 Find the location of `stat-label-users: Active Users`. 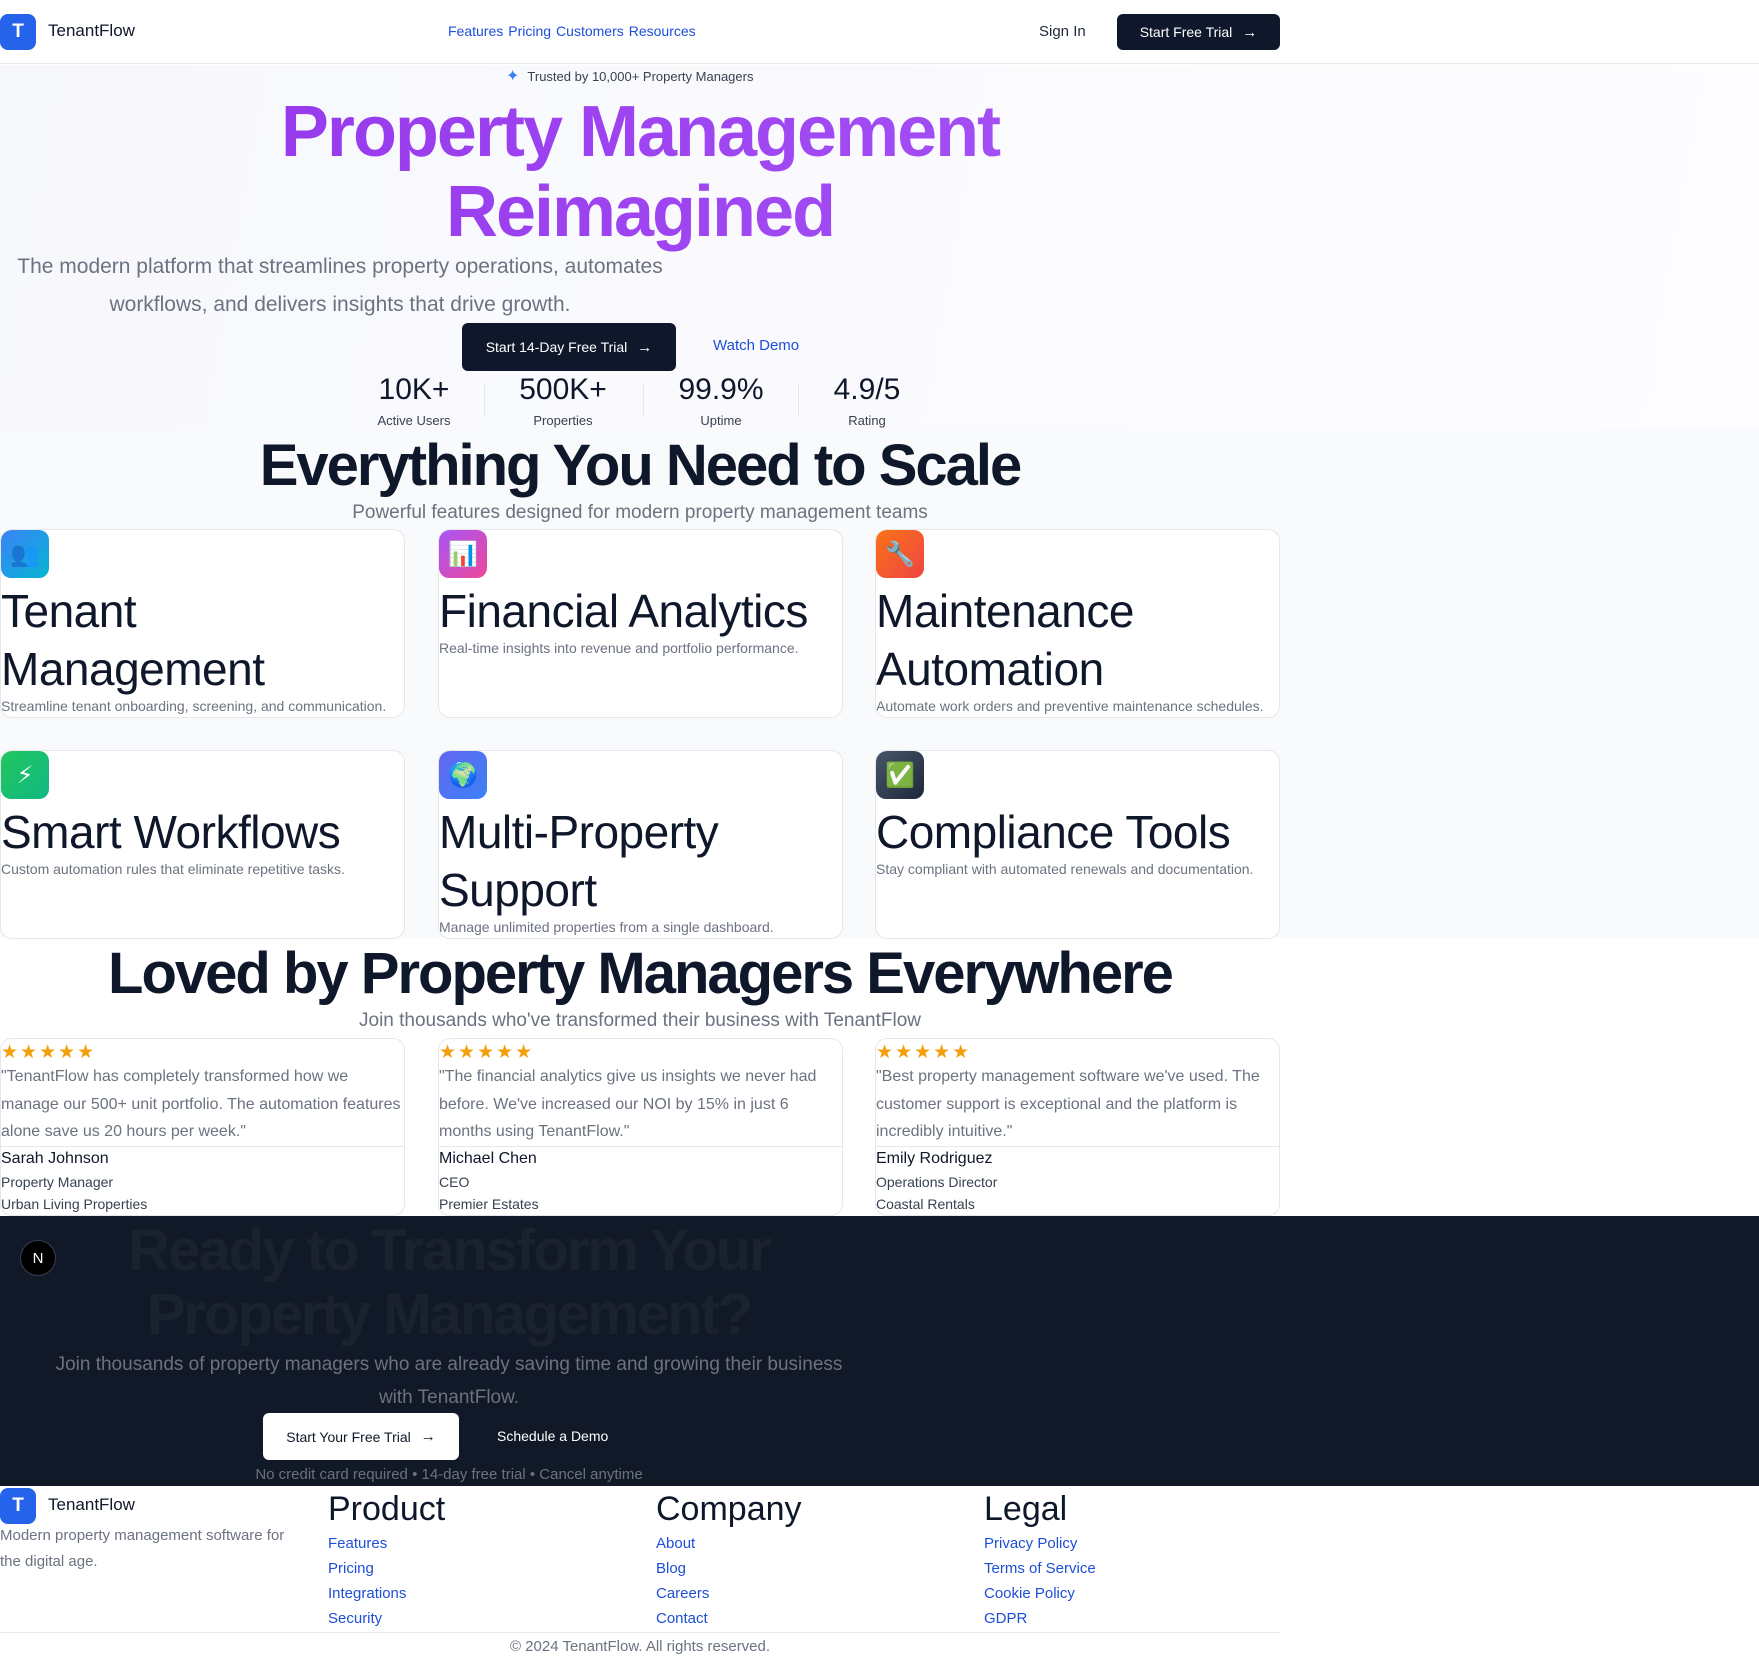

stat-label-users: Active Users is located at coordinates (414, 420).